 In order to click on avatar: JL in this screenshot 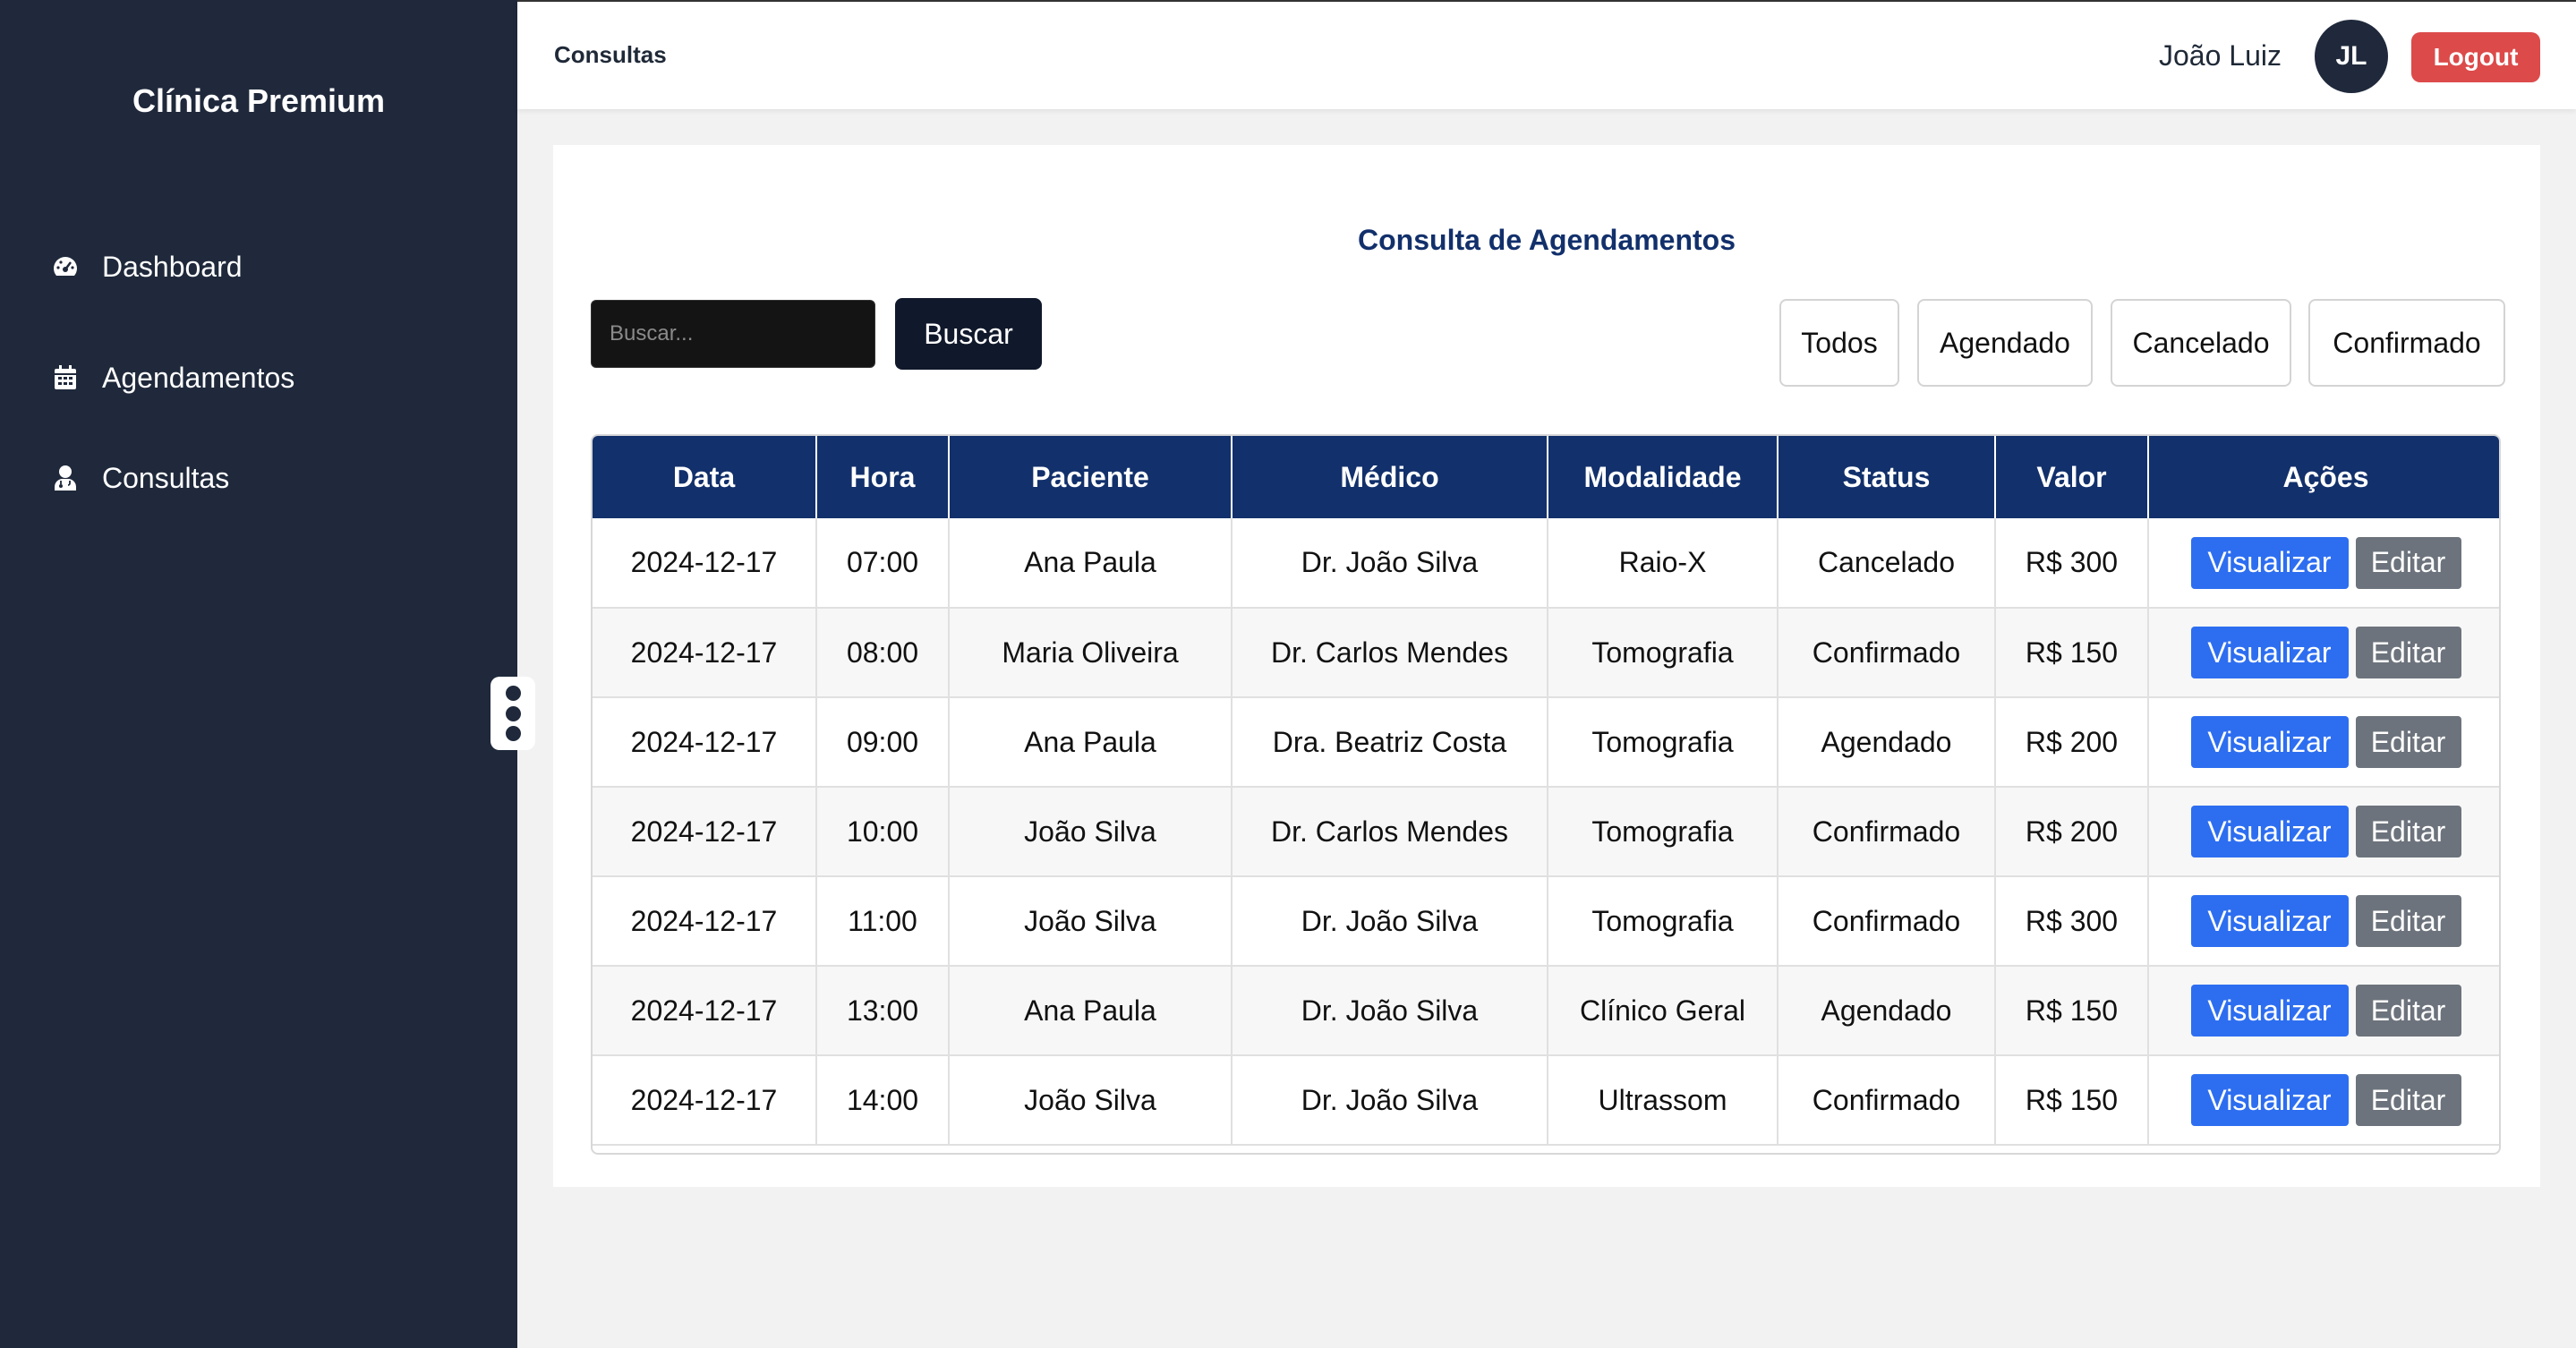, I will do `click(2351, 56)`.